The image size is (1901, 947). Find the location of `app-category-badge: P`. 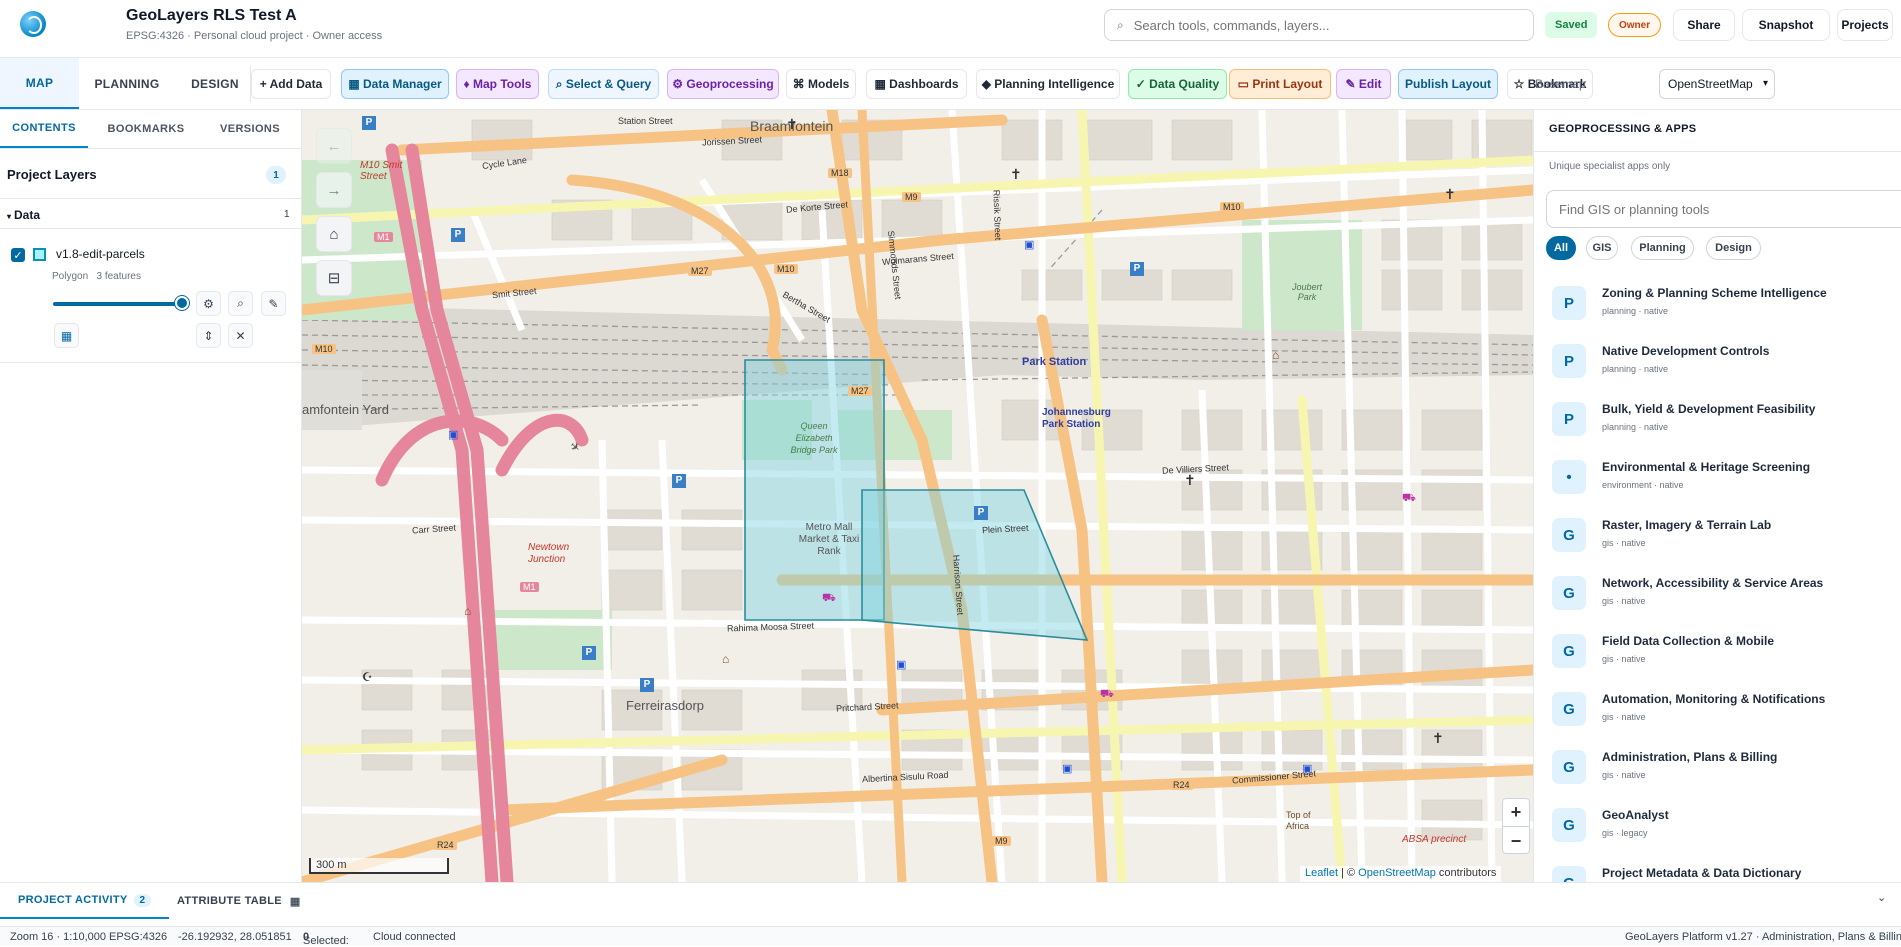

app-category-badge: P is located at coordinates (1569, 303).